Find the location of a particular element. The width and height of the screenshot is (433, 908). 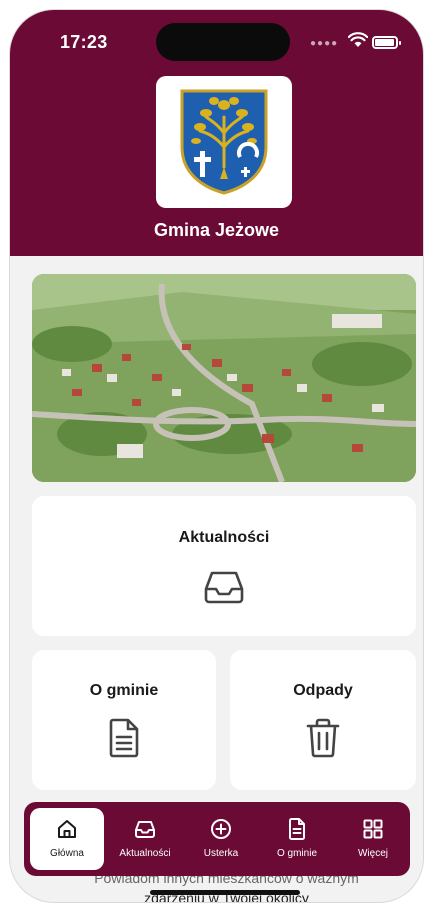

wifi-icon is located at coordinates (358, 42).